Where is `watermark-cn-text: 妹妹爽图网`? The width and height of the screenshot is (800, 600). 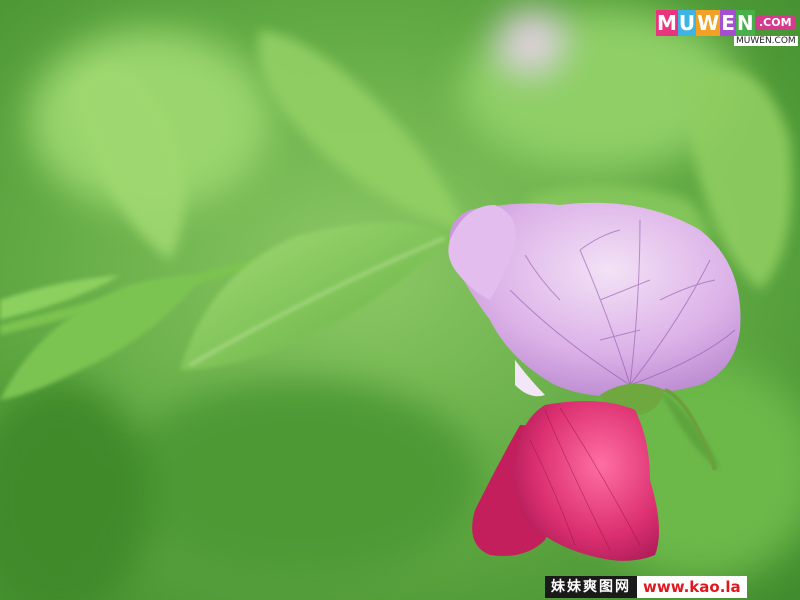
watermark-cn-text: 妹妹爽图网 is located at coordinates (591, 587).